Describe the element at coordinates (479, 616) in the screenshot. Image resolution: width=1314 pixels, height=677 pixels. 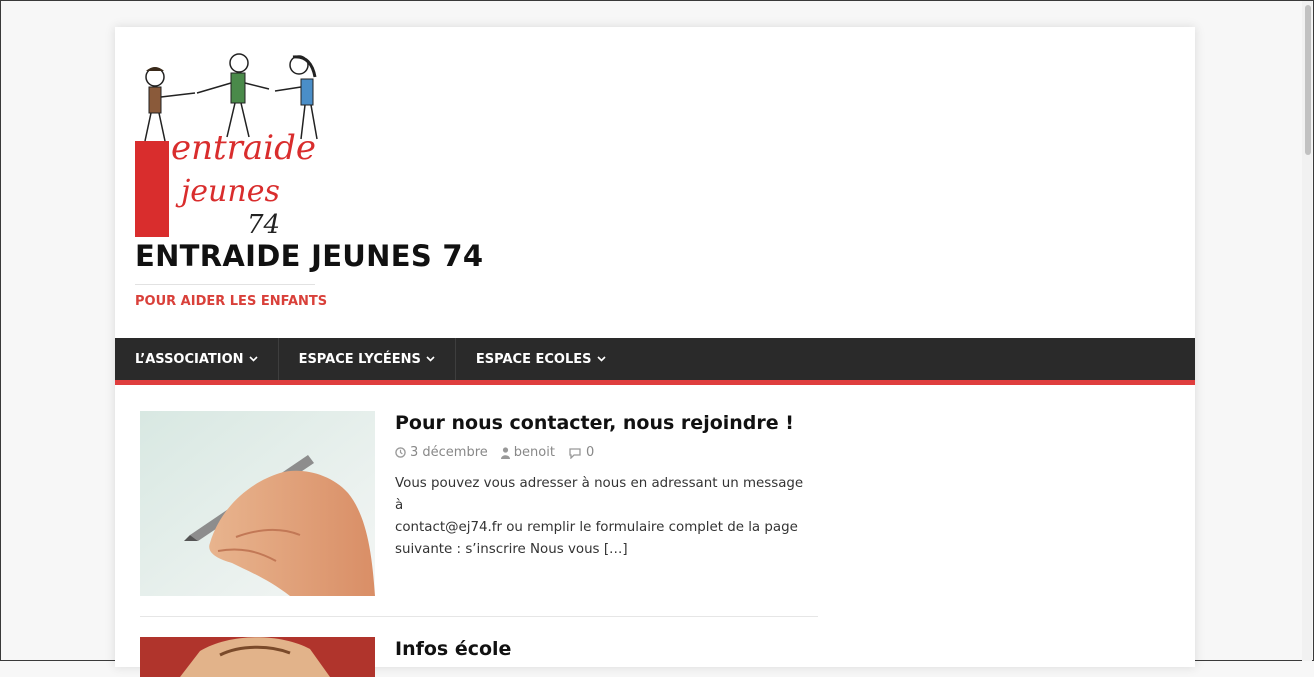
I see `post-divider` at that location.